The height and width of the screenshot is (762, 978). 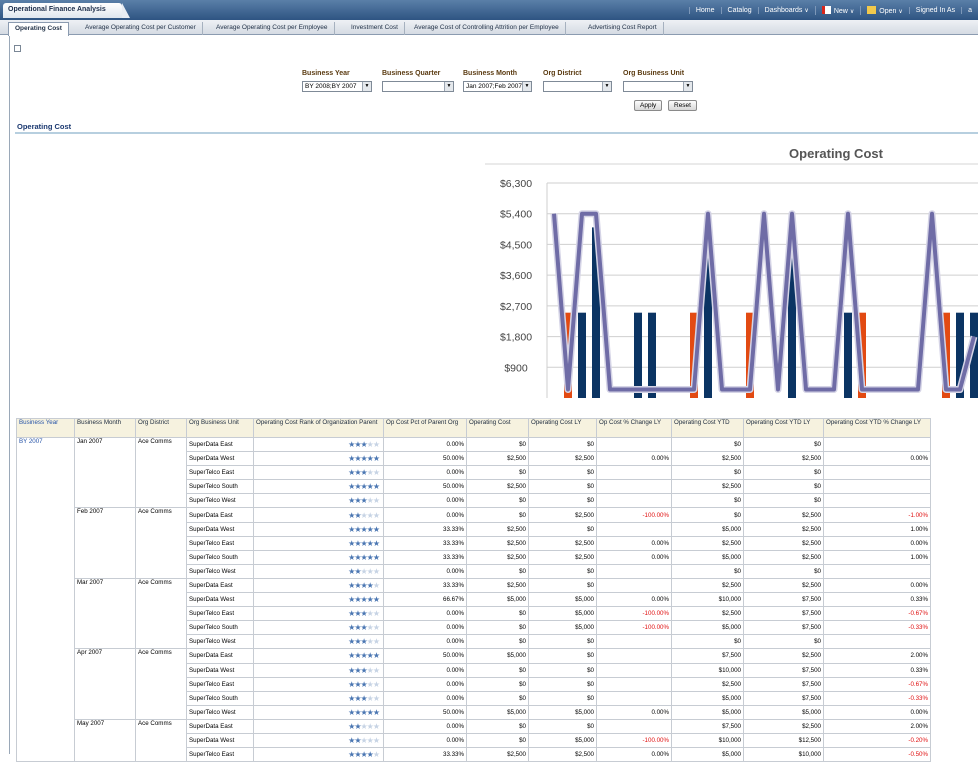 I want to click on cost-cell: $2,500, so click(x=497, y=529).